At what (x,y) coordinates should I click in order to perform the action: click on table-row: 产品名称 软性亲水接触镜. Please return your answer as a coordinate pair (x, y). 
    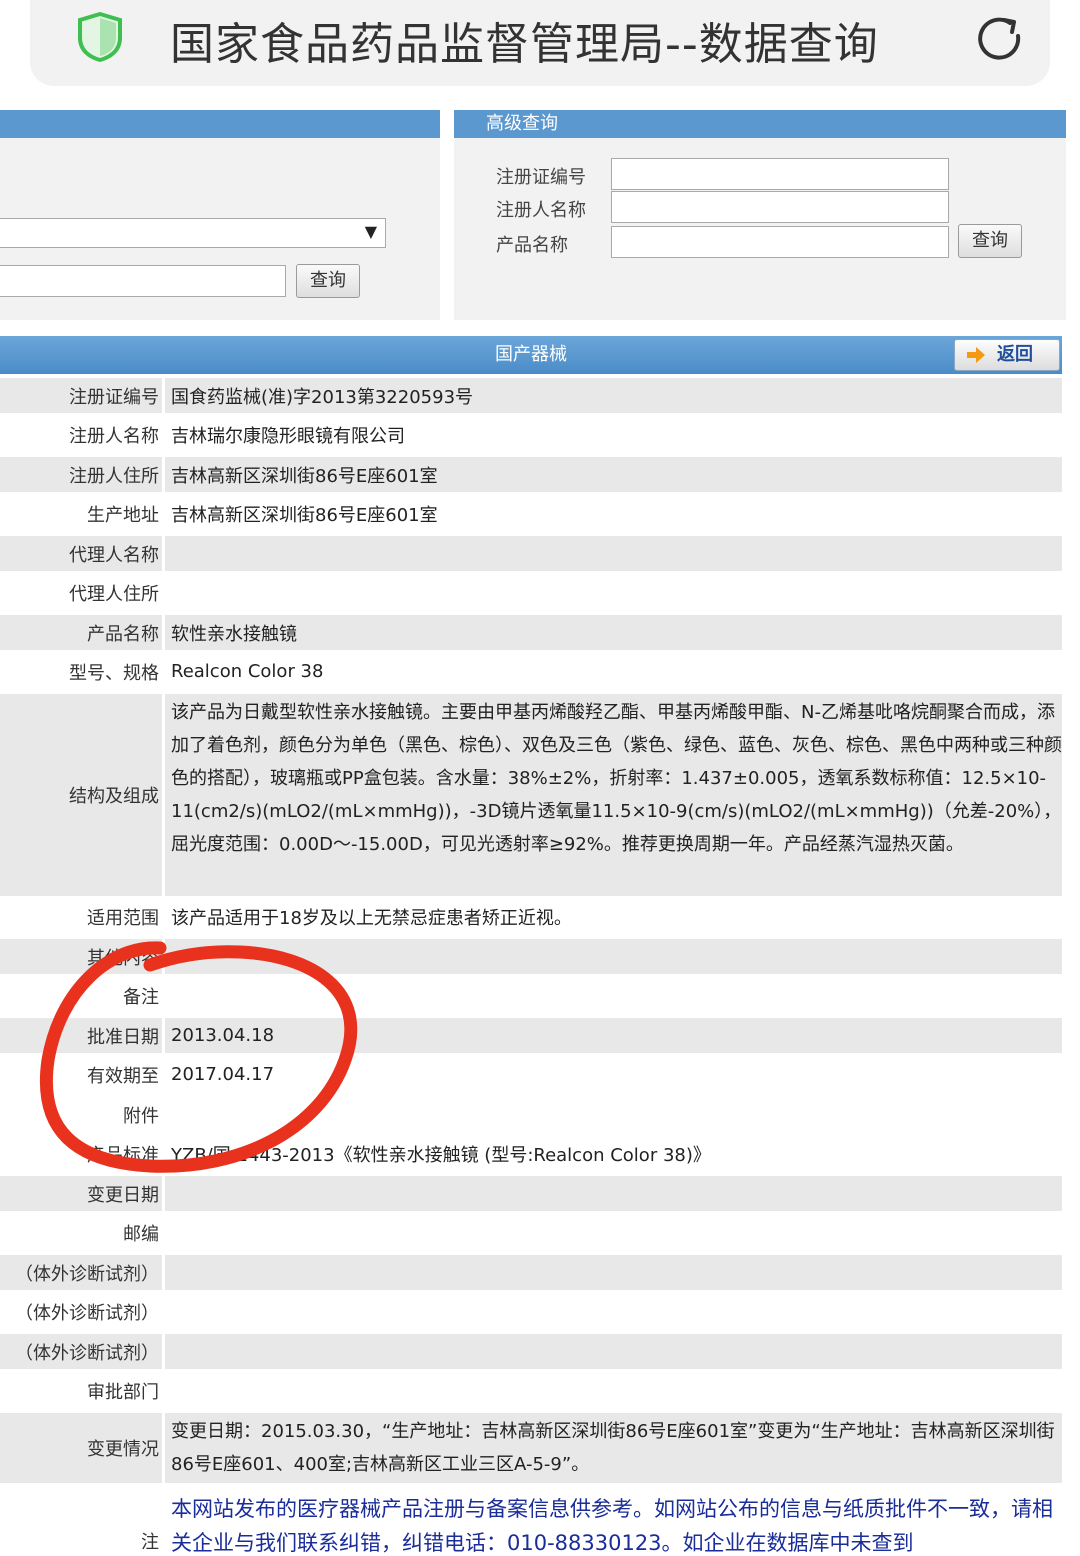
    Looking at the image, I should click on (531, 632).